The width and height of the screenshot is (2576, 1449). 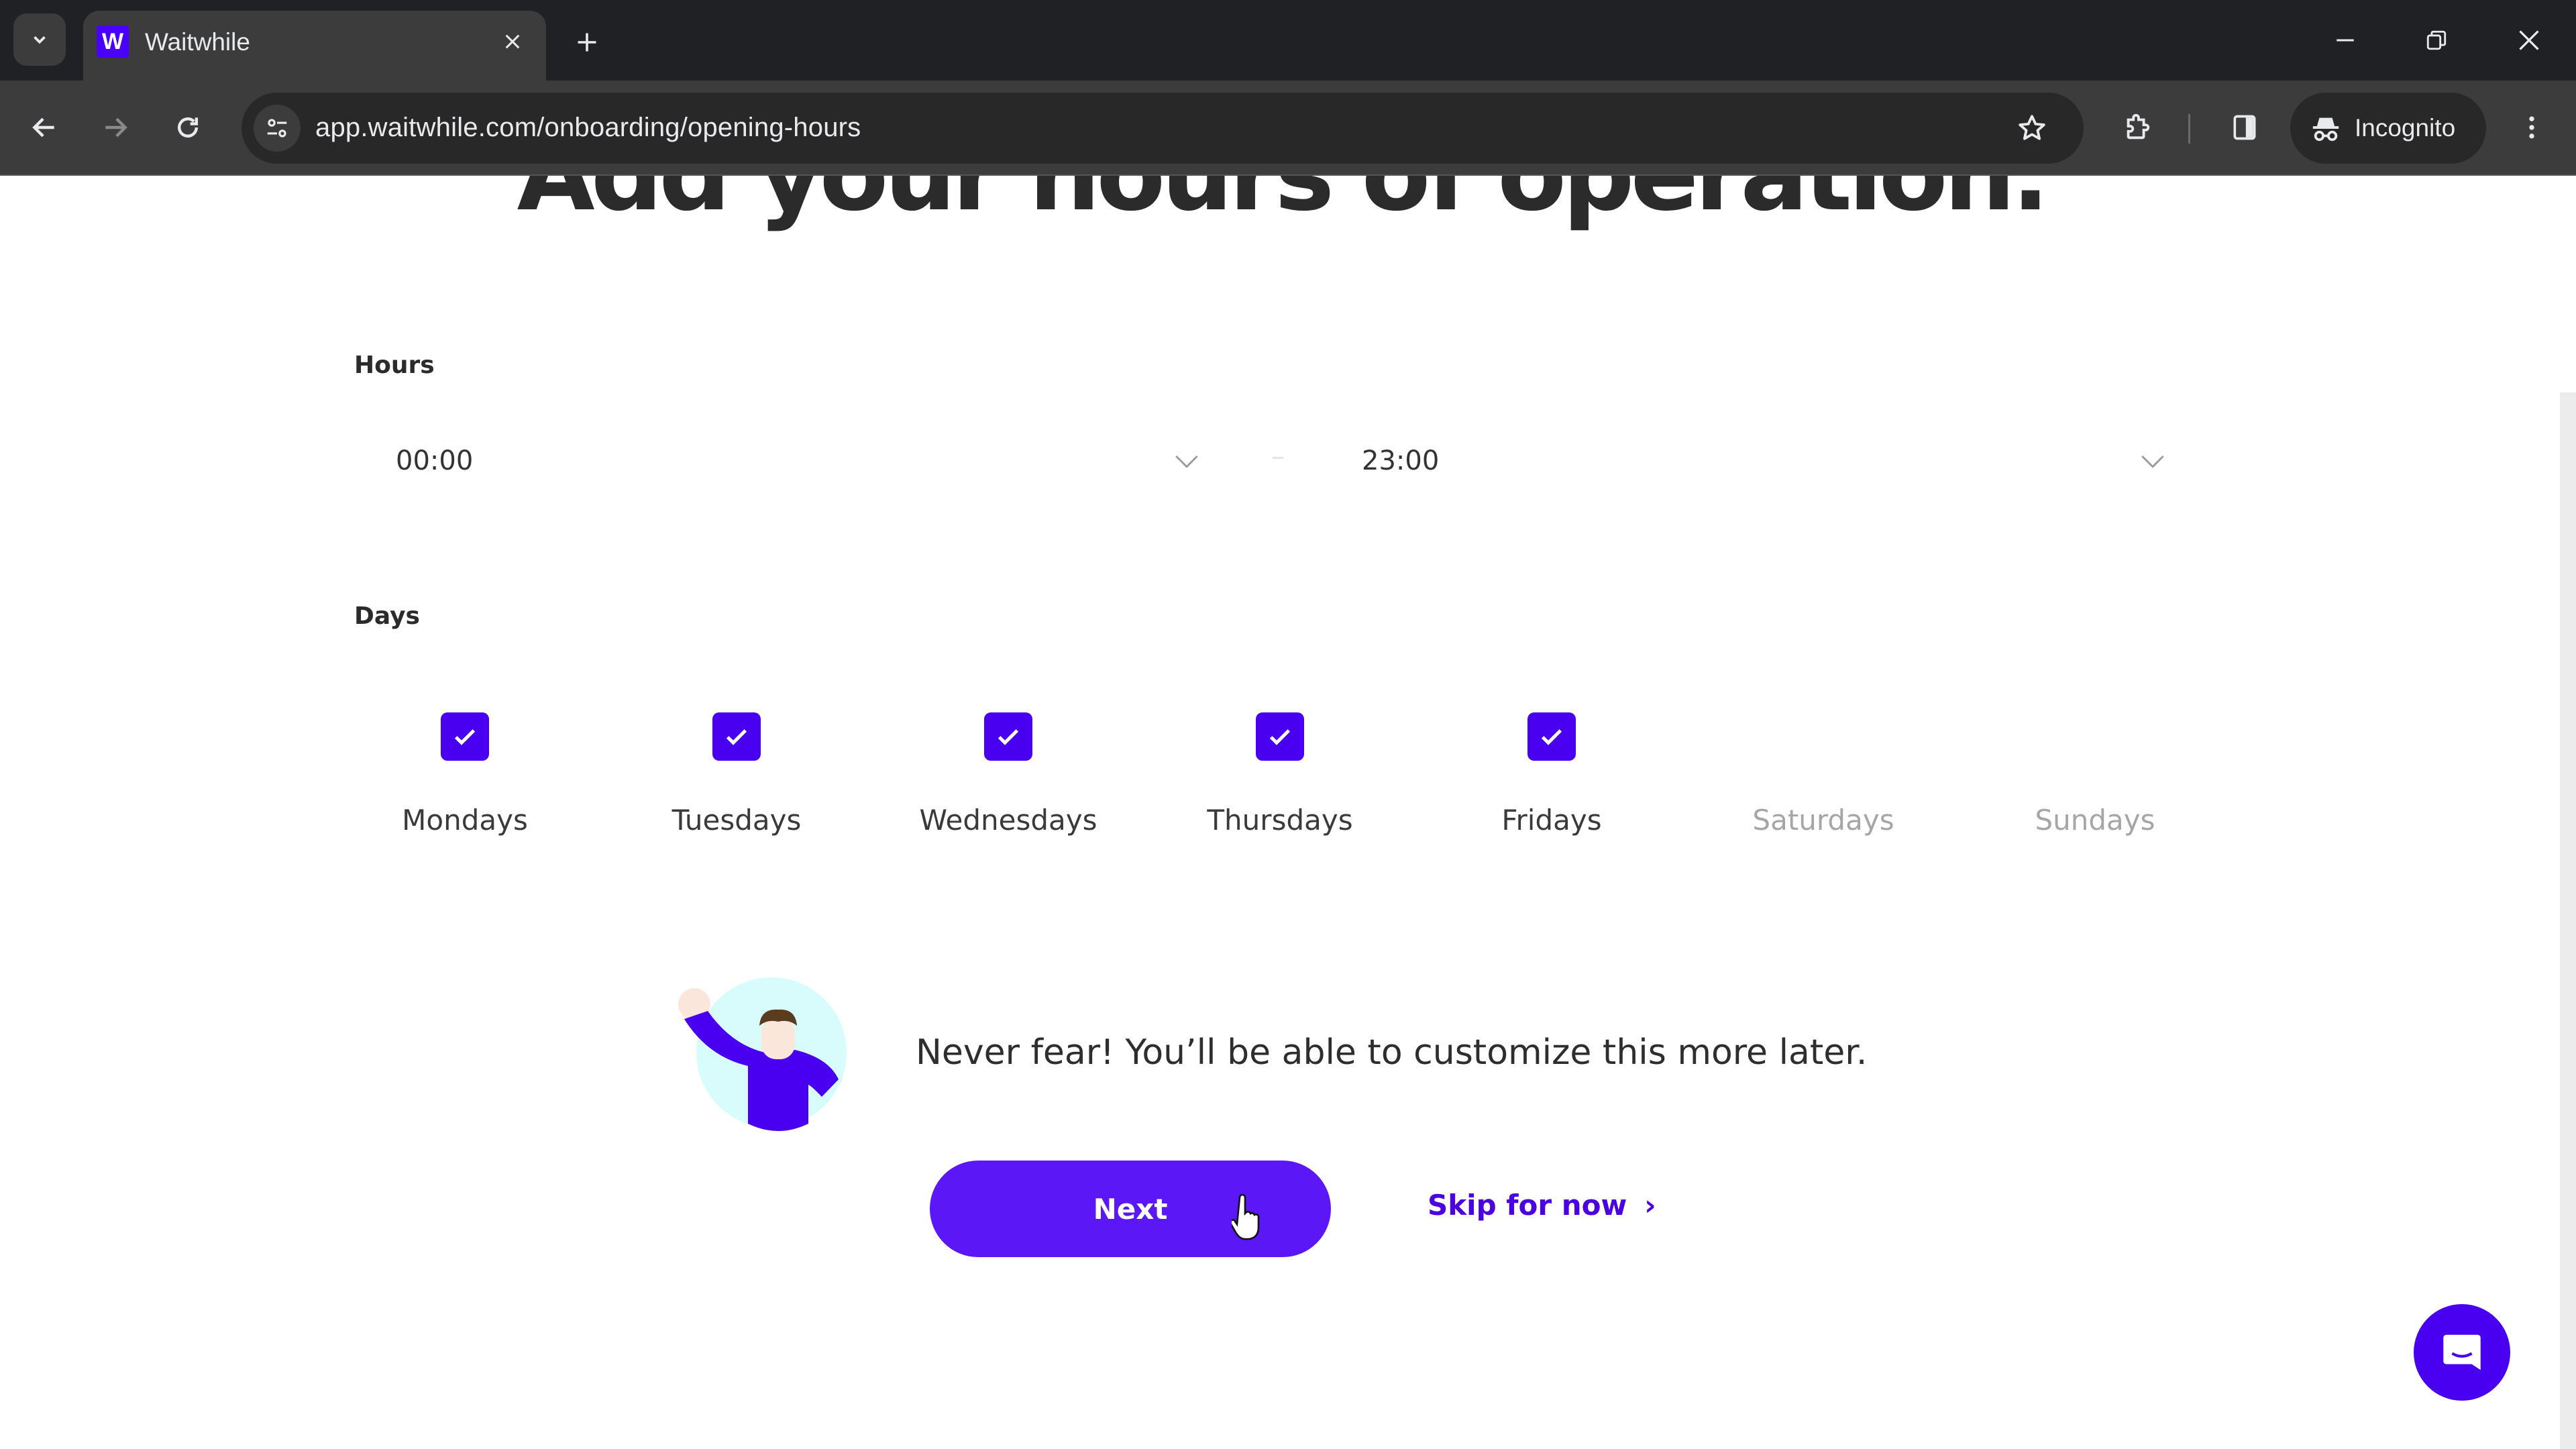 I want to click on day-label: Fridays, so click(x=1551, y=820).